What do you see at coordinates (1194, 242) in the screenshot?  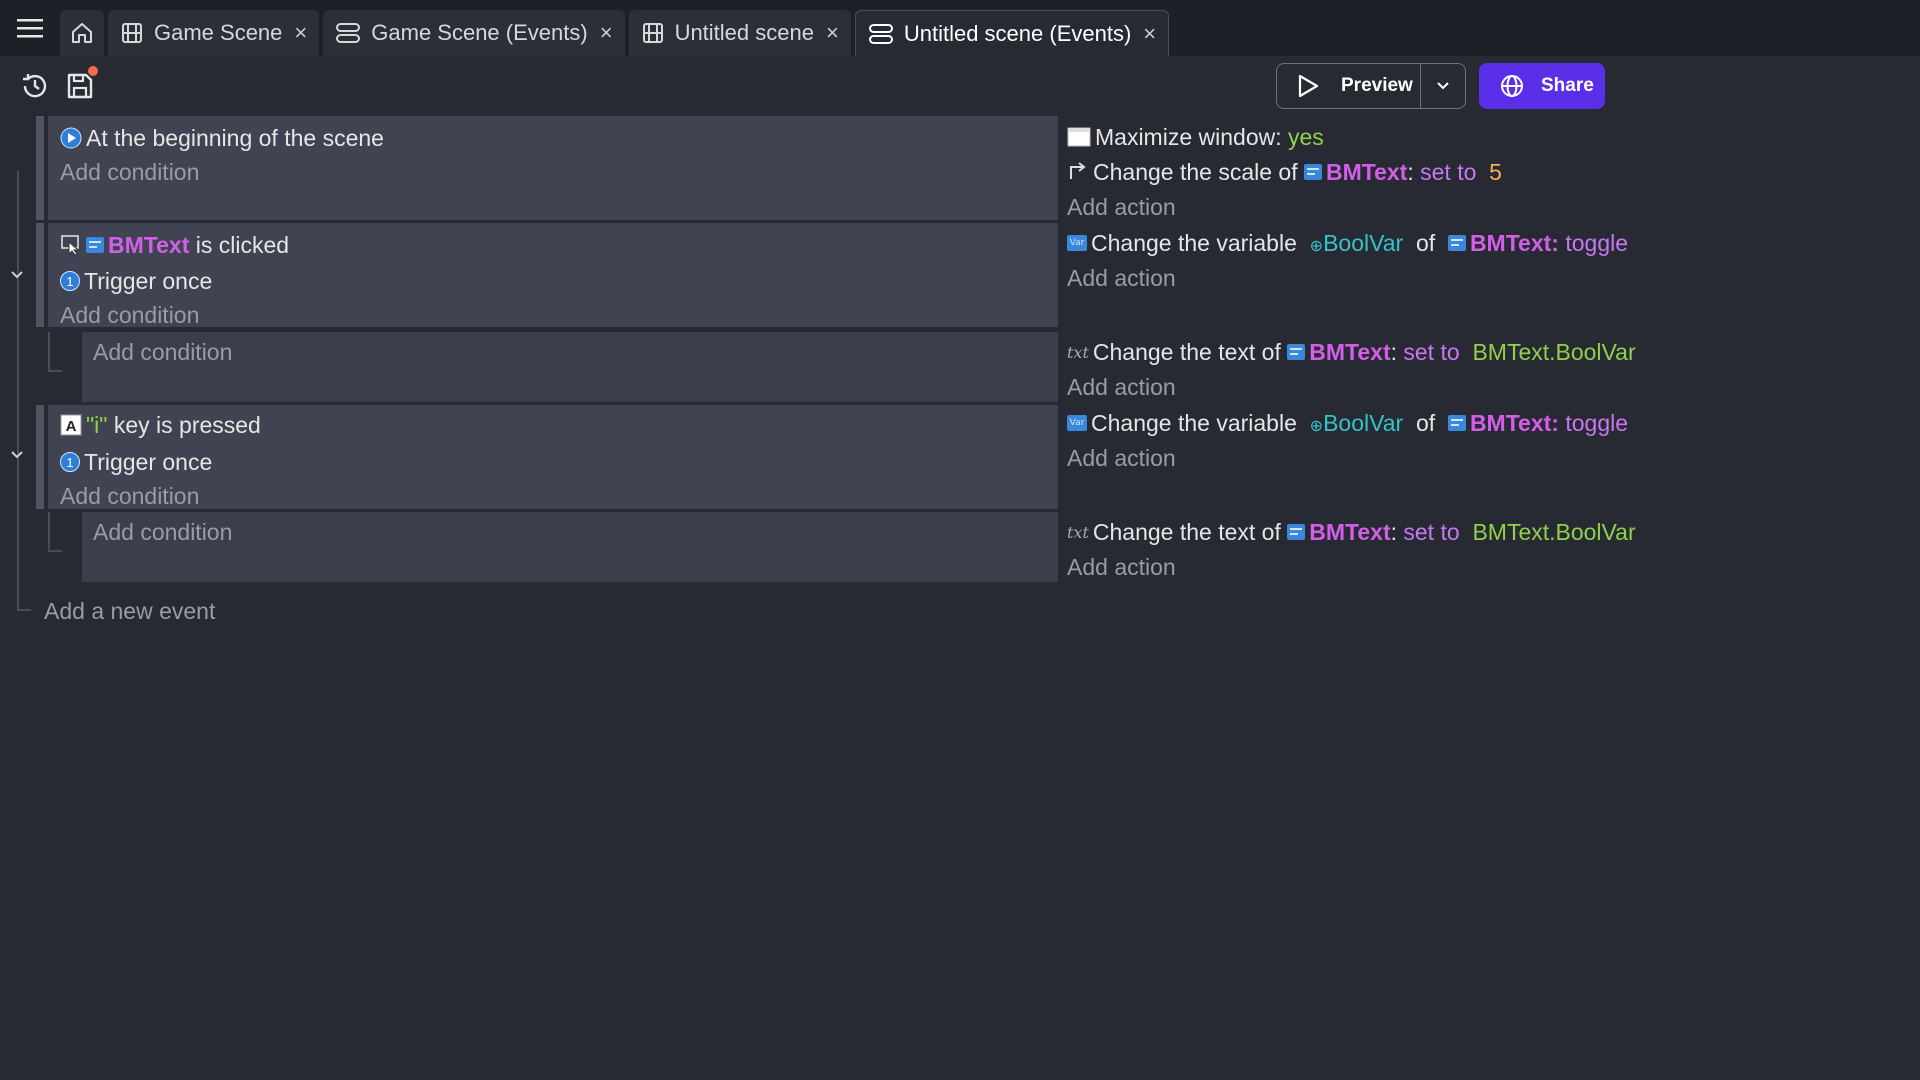 I see `action-text: Change the variable` at bounding box center [1194, 242].